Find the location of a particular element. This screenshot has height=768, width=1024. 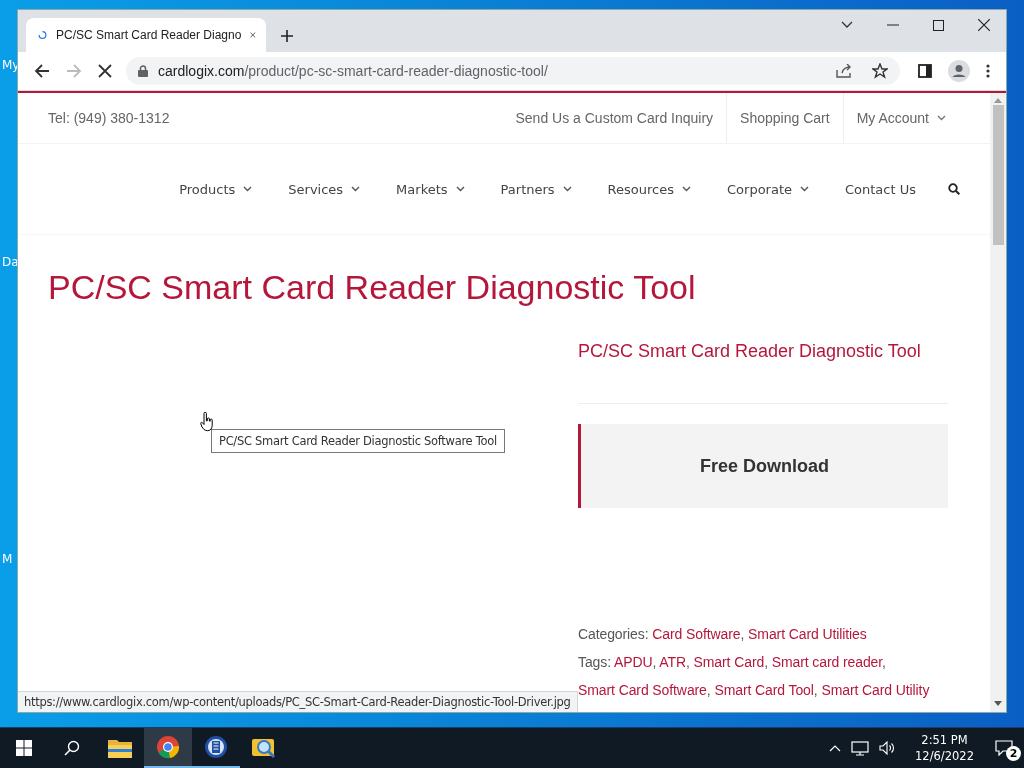

status-url-bubble: https://www.cardlogix.com/wp-content/uploads/PC_SC-Smart-Card-Reader-Diagnostic-Tool-Driver.jpg is located at coordinates (298, 701).